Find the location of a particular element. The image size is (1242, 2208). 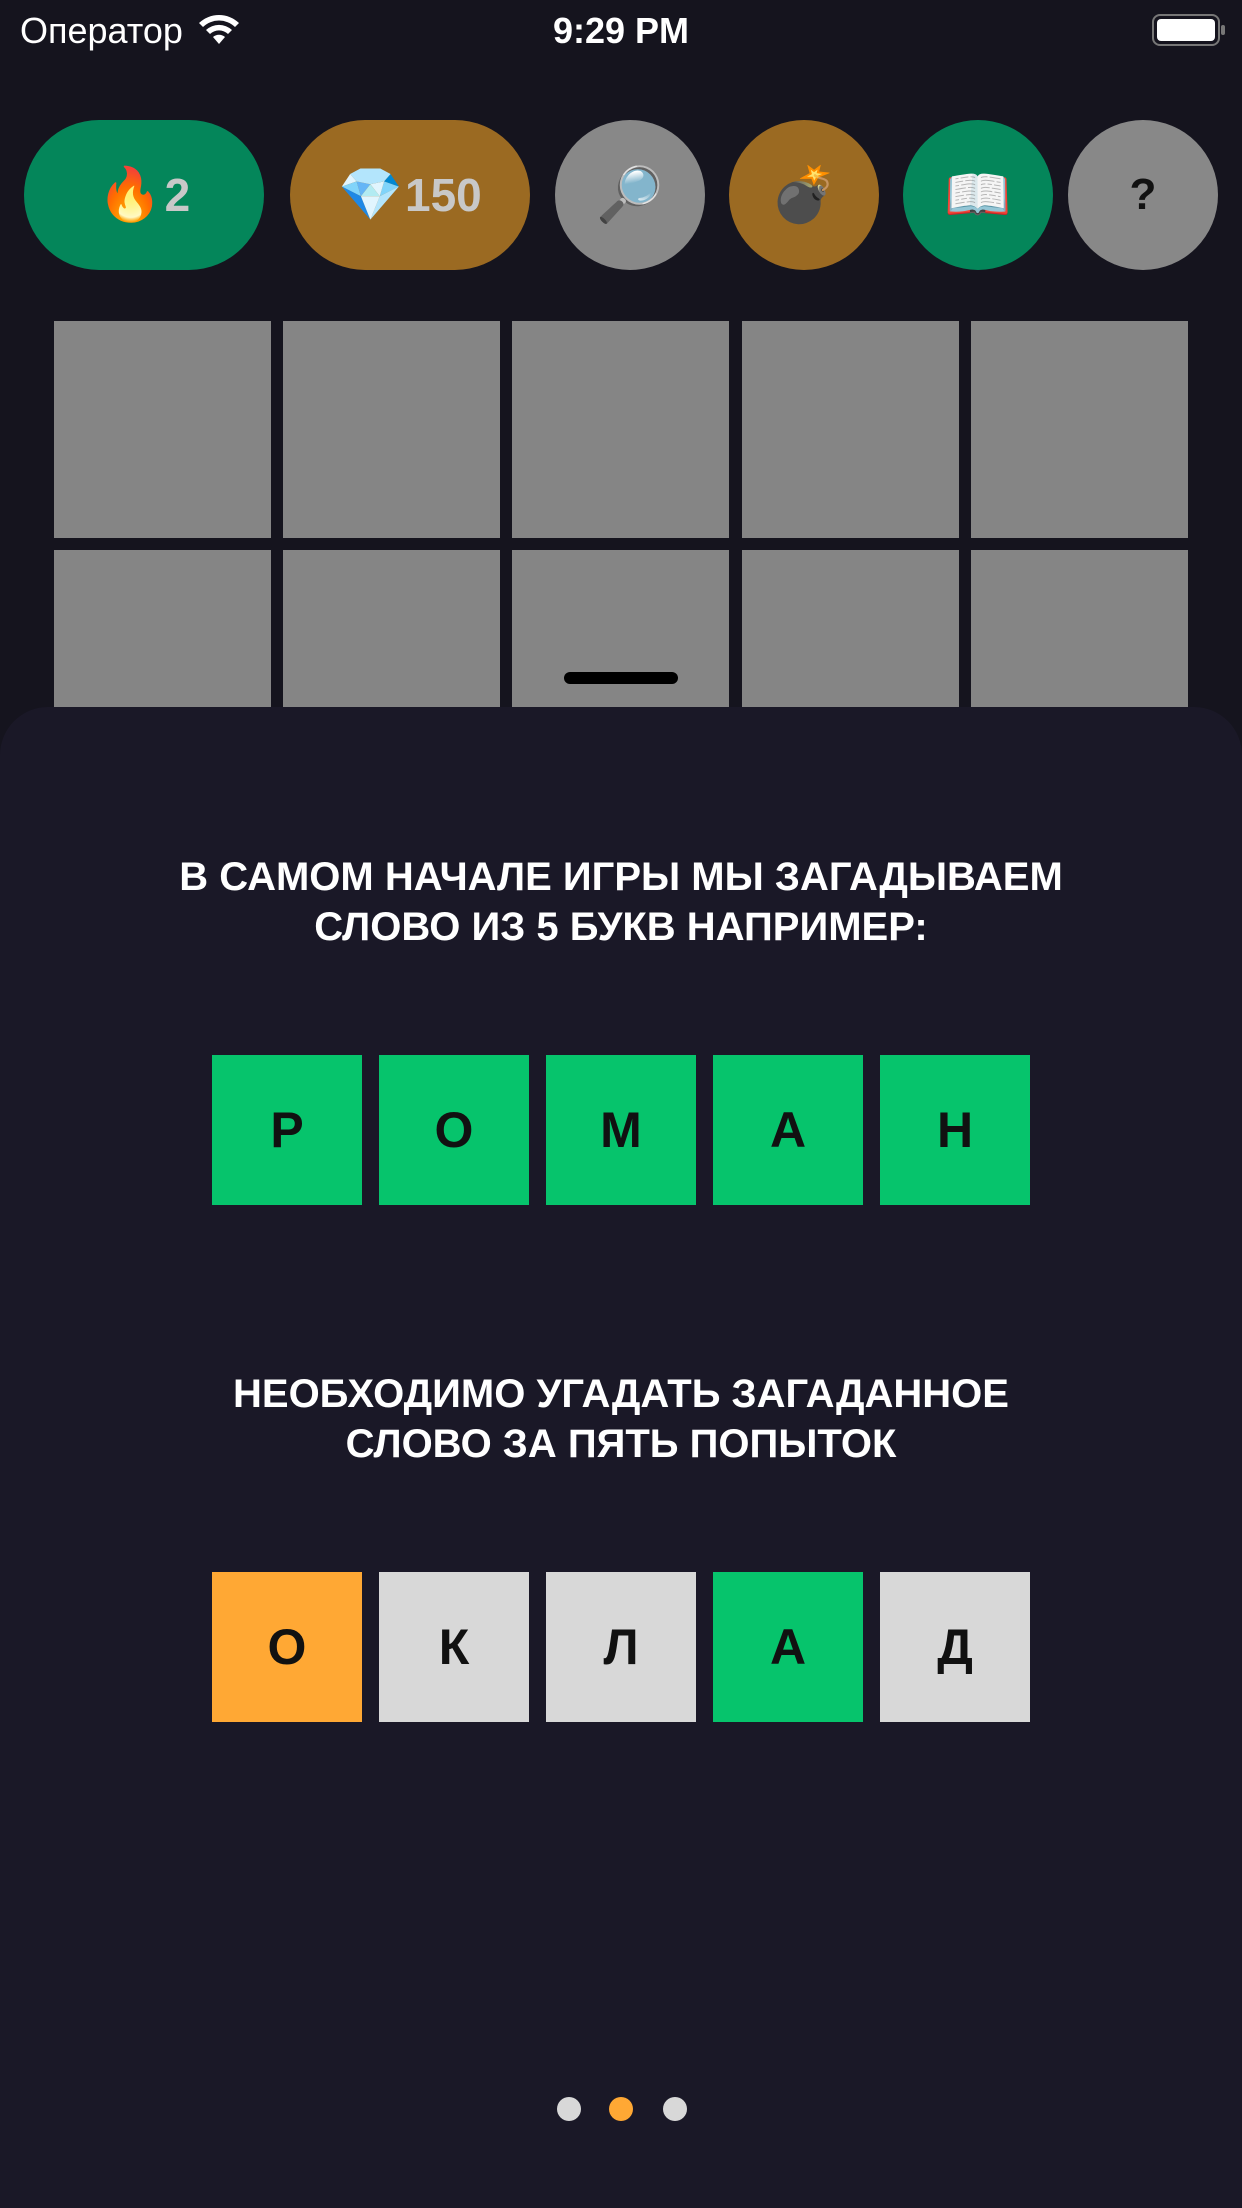

question-icon: ? is located at coordinates (1143, 194).